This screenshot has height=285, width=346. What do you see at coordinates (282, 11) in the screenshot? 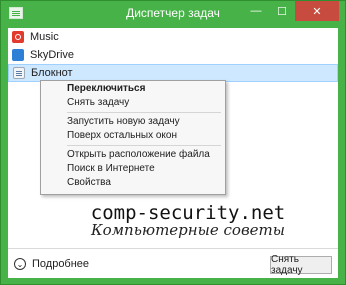
I see `maximize-button: ☐` at bounding box center [282, 11].